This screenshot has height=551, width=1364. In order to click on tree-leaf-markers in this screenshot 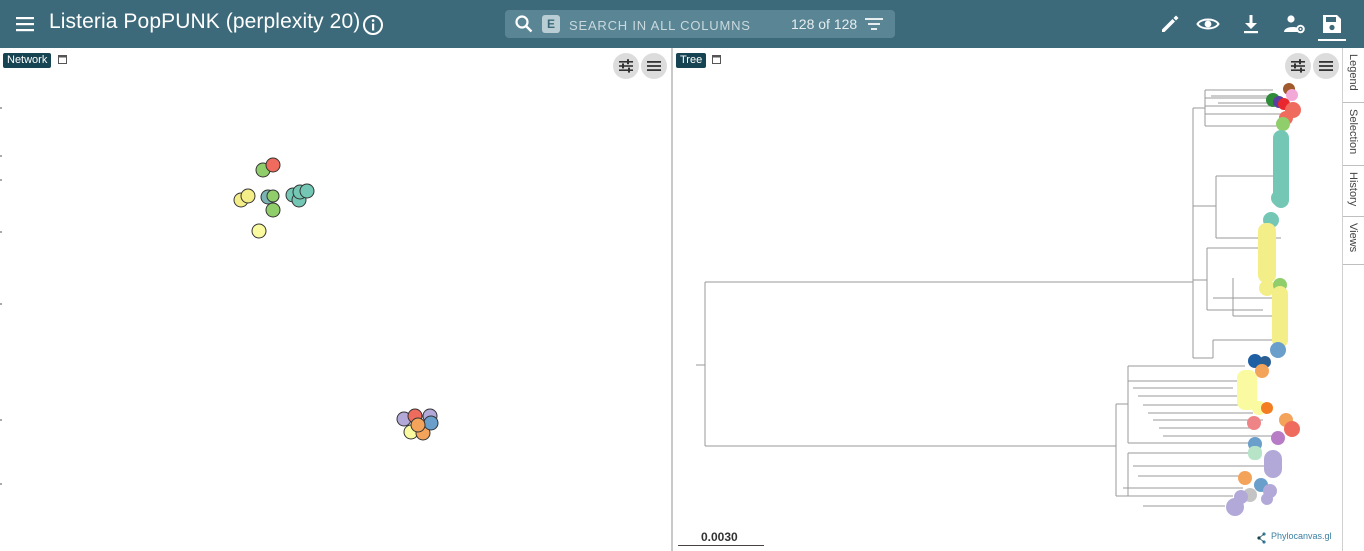, I will do `click(1263, 299)`.